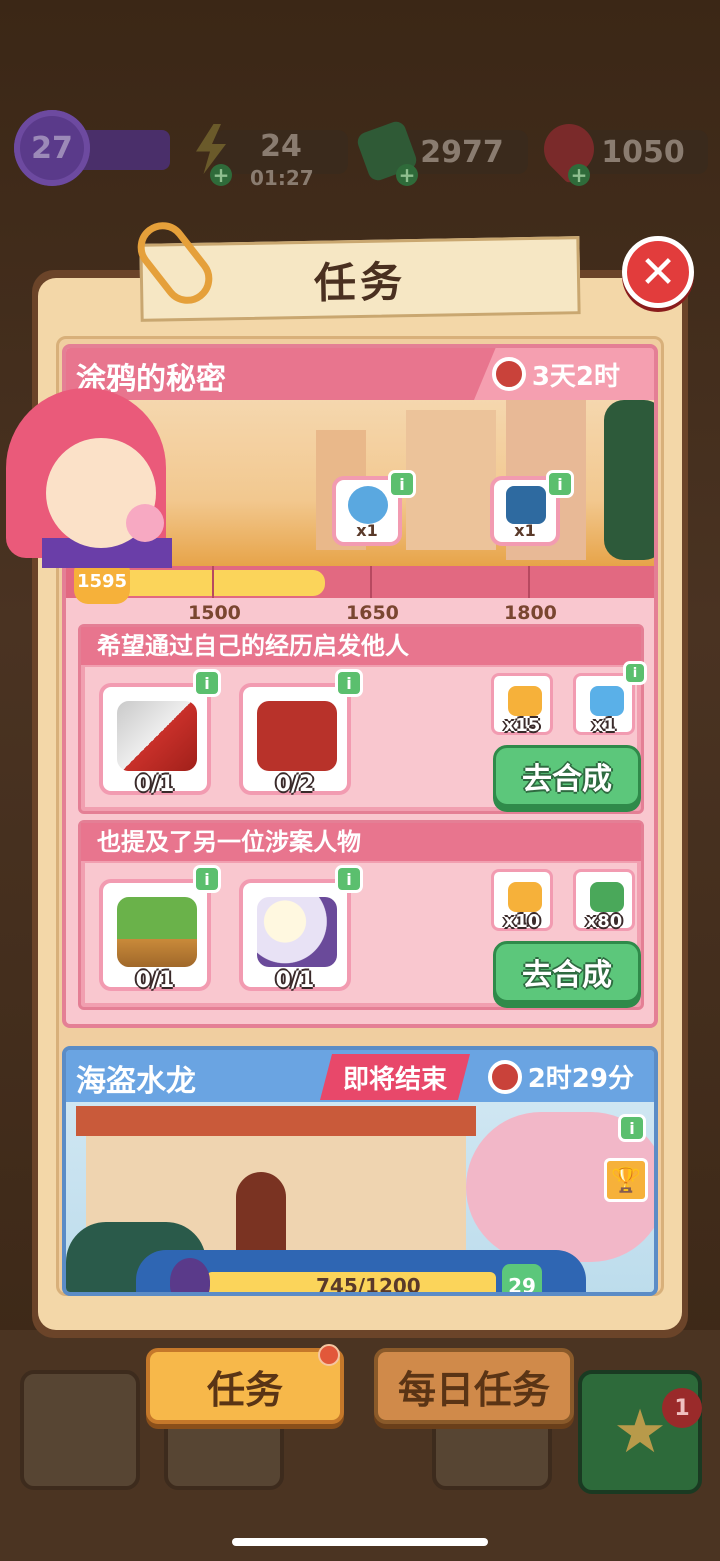 The image size is (720, 1561). I want to click on quest-timer-text: 2时29分, so click(580, 1079).